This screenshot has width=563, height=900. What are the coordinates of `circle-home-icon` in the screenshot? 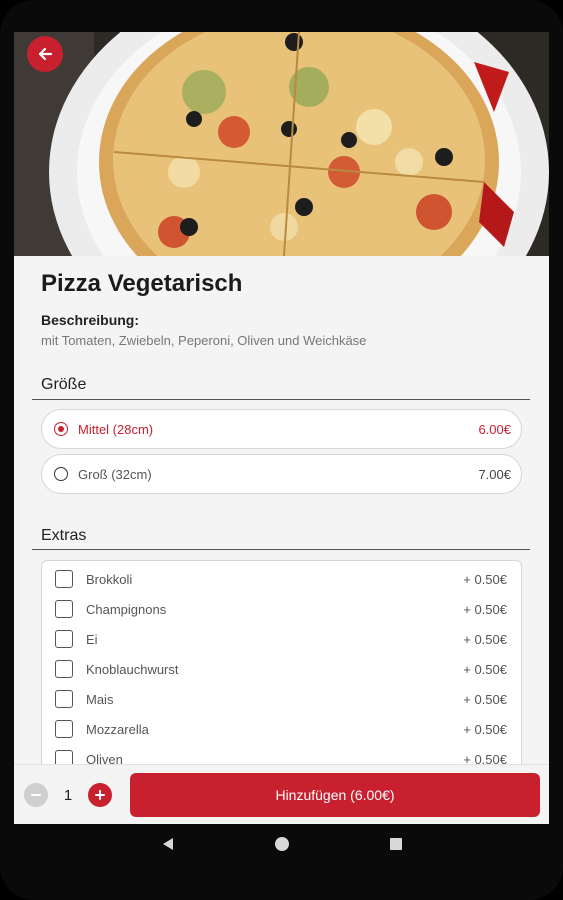 It's located at (282, 844).